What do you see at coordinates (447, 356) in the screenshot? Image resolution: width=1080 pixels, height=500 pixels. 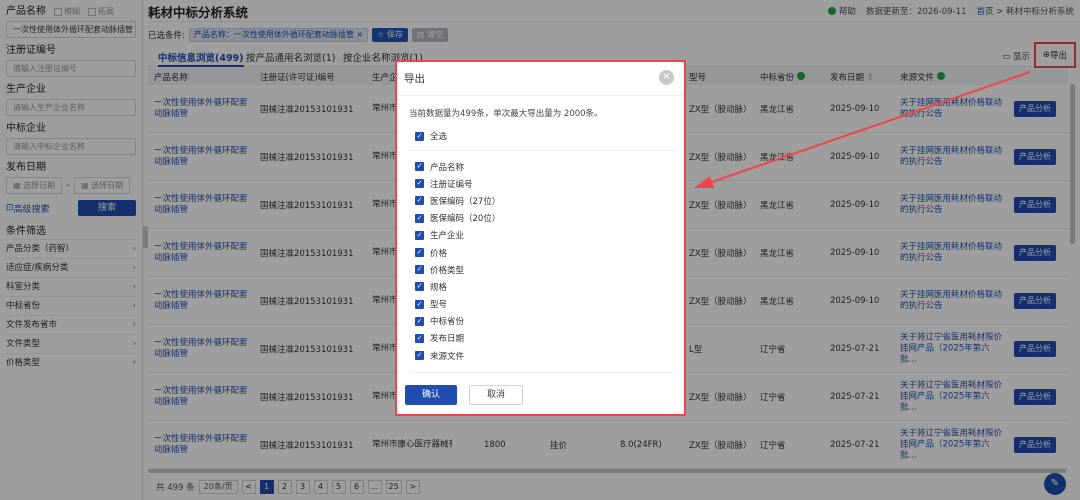 I see `field-label: 来源文件` at bounding box center [447, 356].